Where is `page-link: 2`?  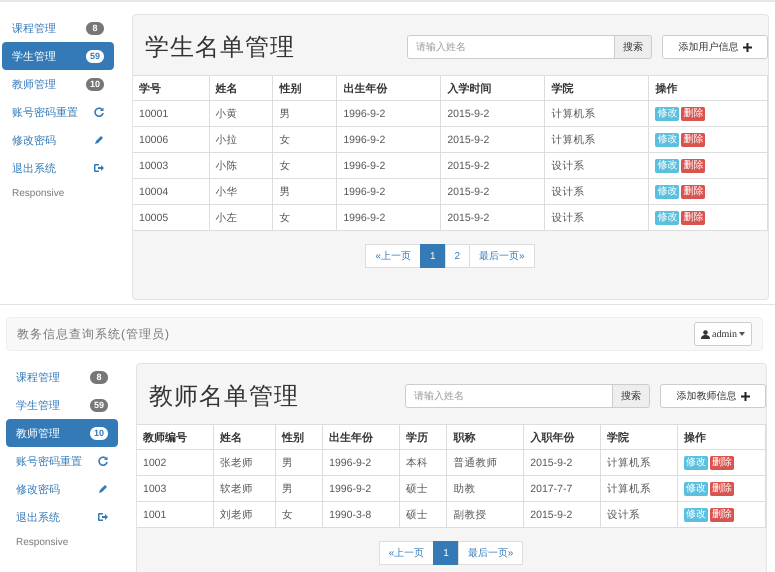
page-link: 2 is located at coordinates (457, 256).